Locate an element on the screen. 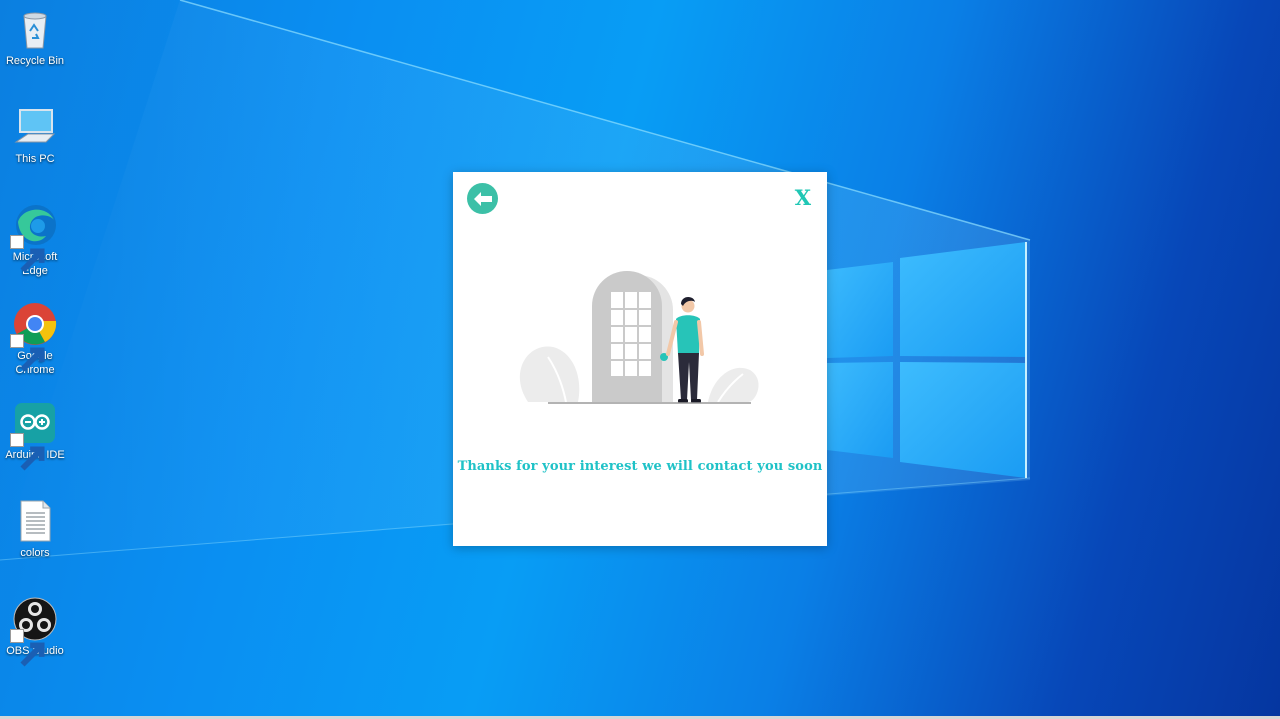  desktop-icon-recycle-bin: Recycle Bin is located at coordinates (35, 37).